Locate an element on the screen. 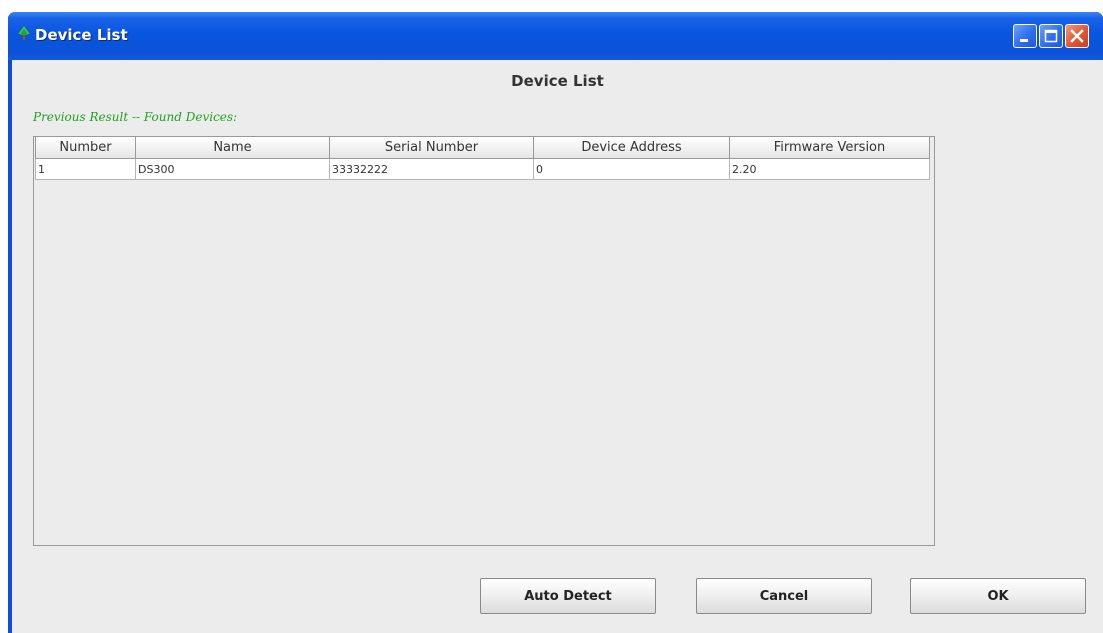  cell-device-address: 0 is located at coordinates (631, 169).